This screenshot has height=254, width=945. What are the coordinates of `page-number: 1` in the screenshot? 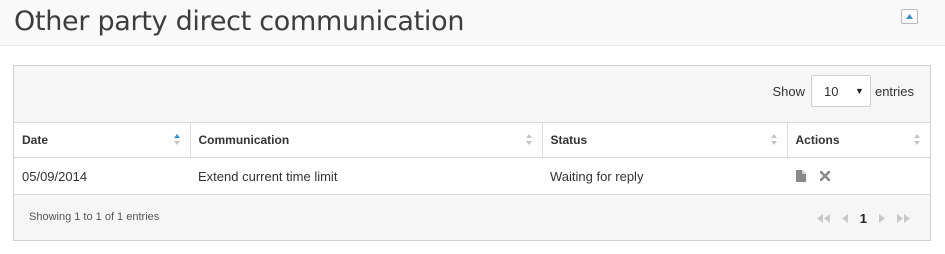 It's located at (863, 218).